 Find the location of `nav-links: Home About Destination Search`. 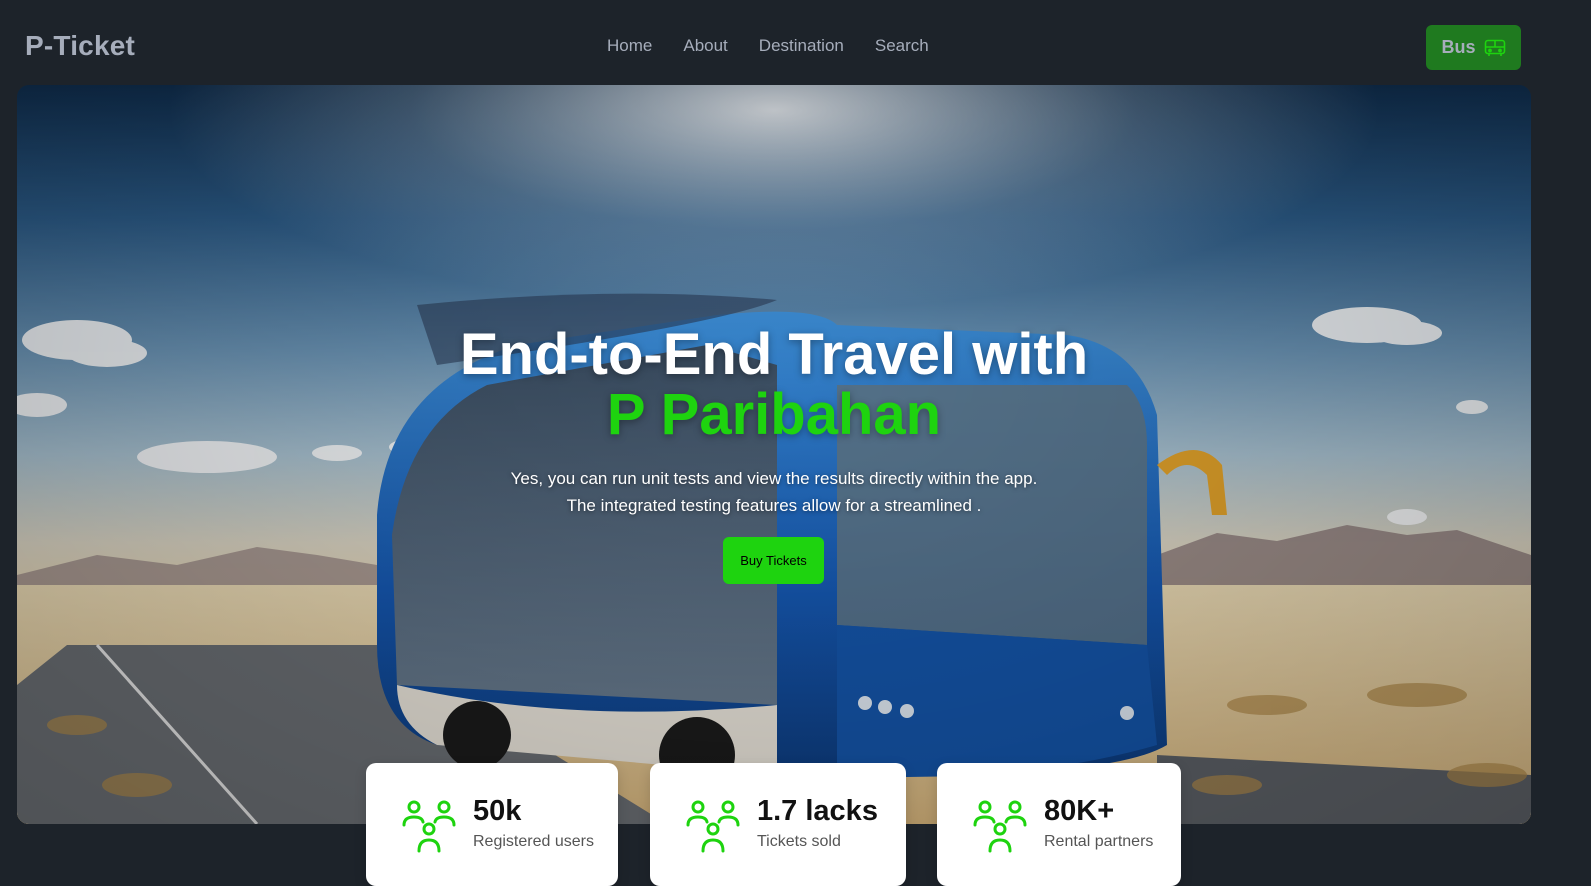

nav-links: Home About Destination Search is located at coordinates (783, 46).